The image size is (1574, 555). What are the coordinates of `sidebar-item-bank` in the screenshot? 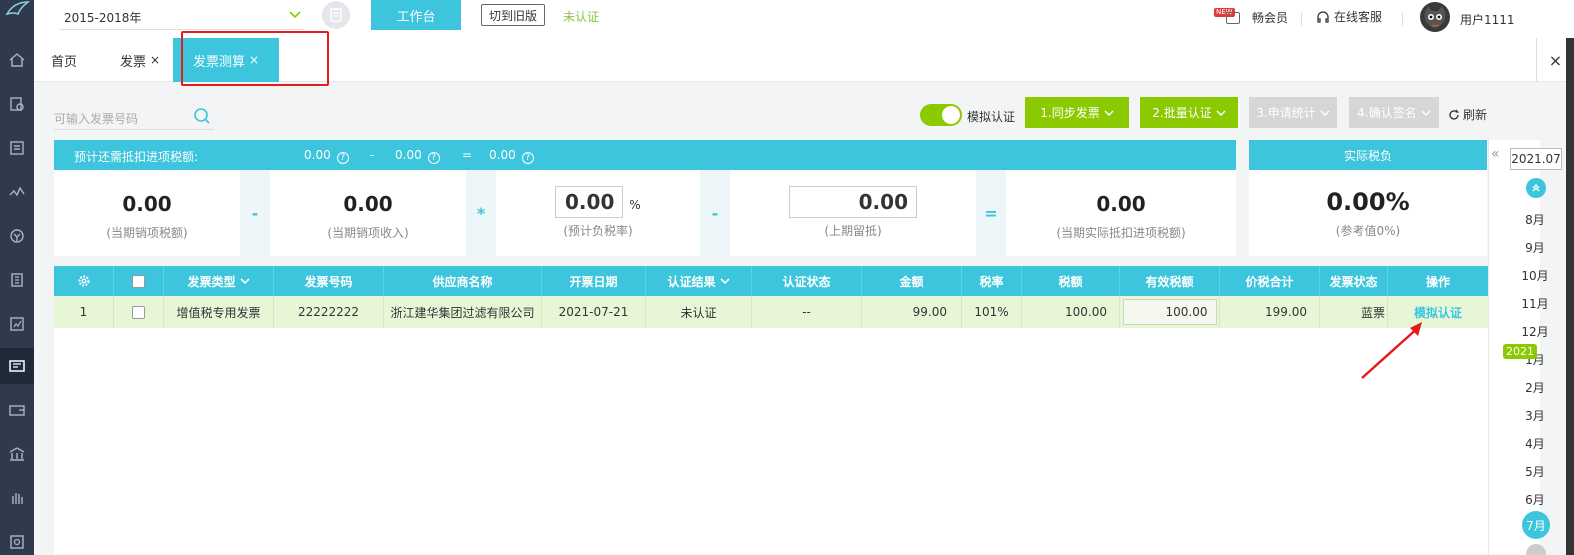 It's located at (17, 454).